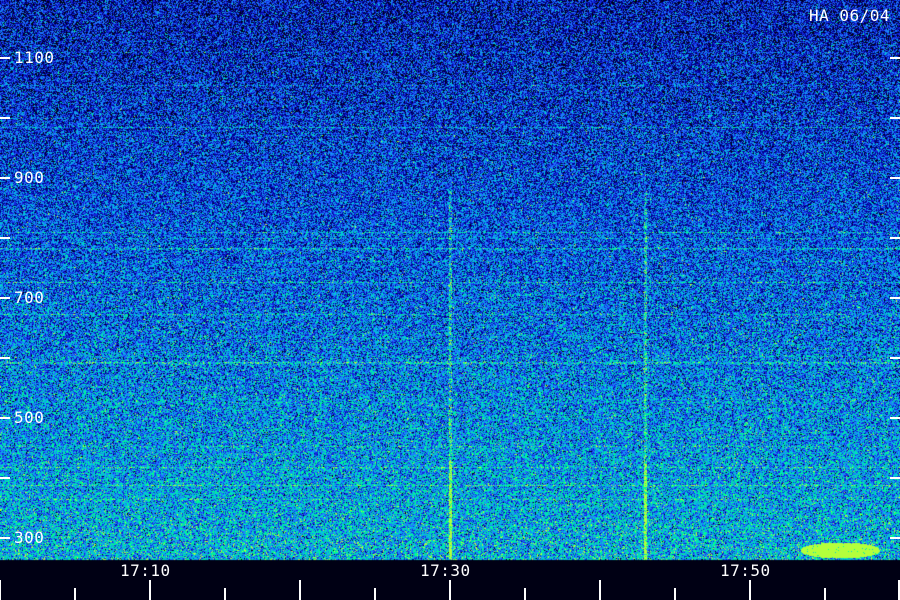 The height and width of the screenshot is (600, 900). I want to click on x-tick-label: 17:10, so click(145, 570).